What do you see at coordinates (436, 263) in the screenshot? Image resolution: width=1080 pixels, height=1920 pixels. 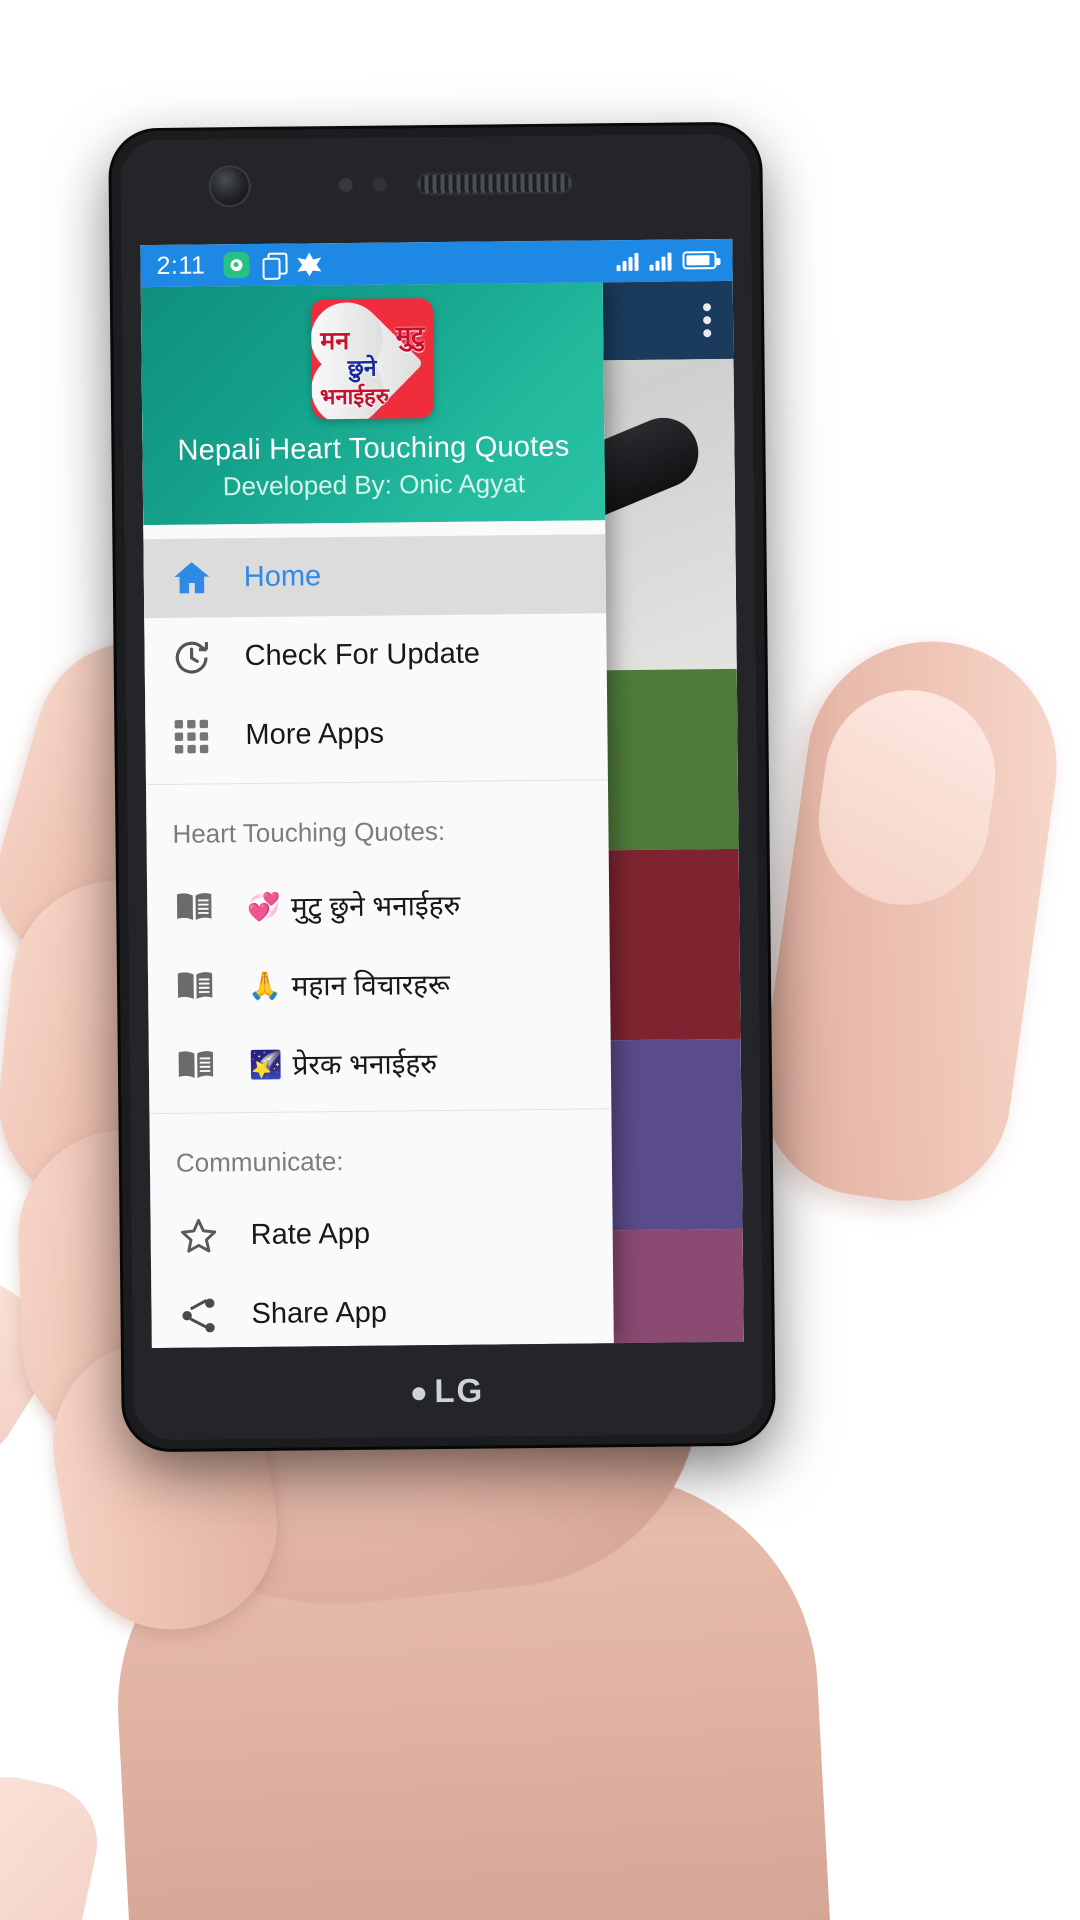 I see `status-bar: 2:11` at bounding box center [436, 263].